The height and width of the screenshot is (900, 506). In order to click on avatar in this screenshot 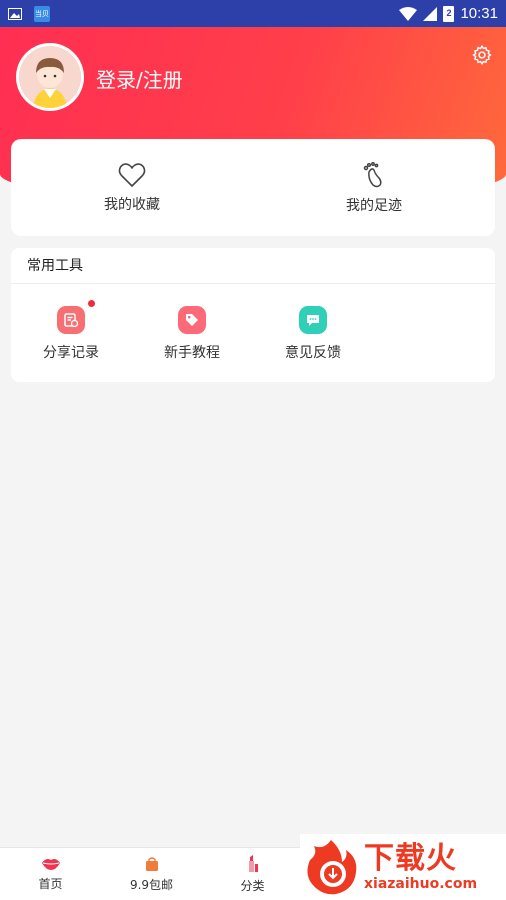, I will do `click(50, 77)`.